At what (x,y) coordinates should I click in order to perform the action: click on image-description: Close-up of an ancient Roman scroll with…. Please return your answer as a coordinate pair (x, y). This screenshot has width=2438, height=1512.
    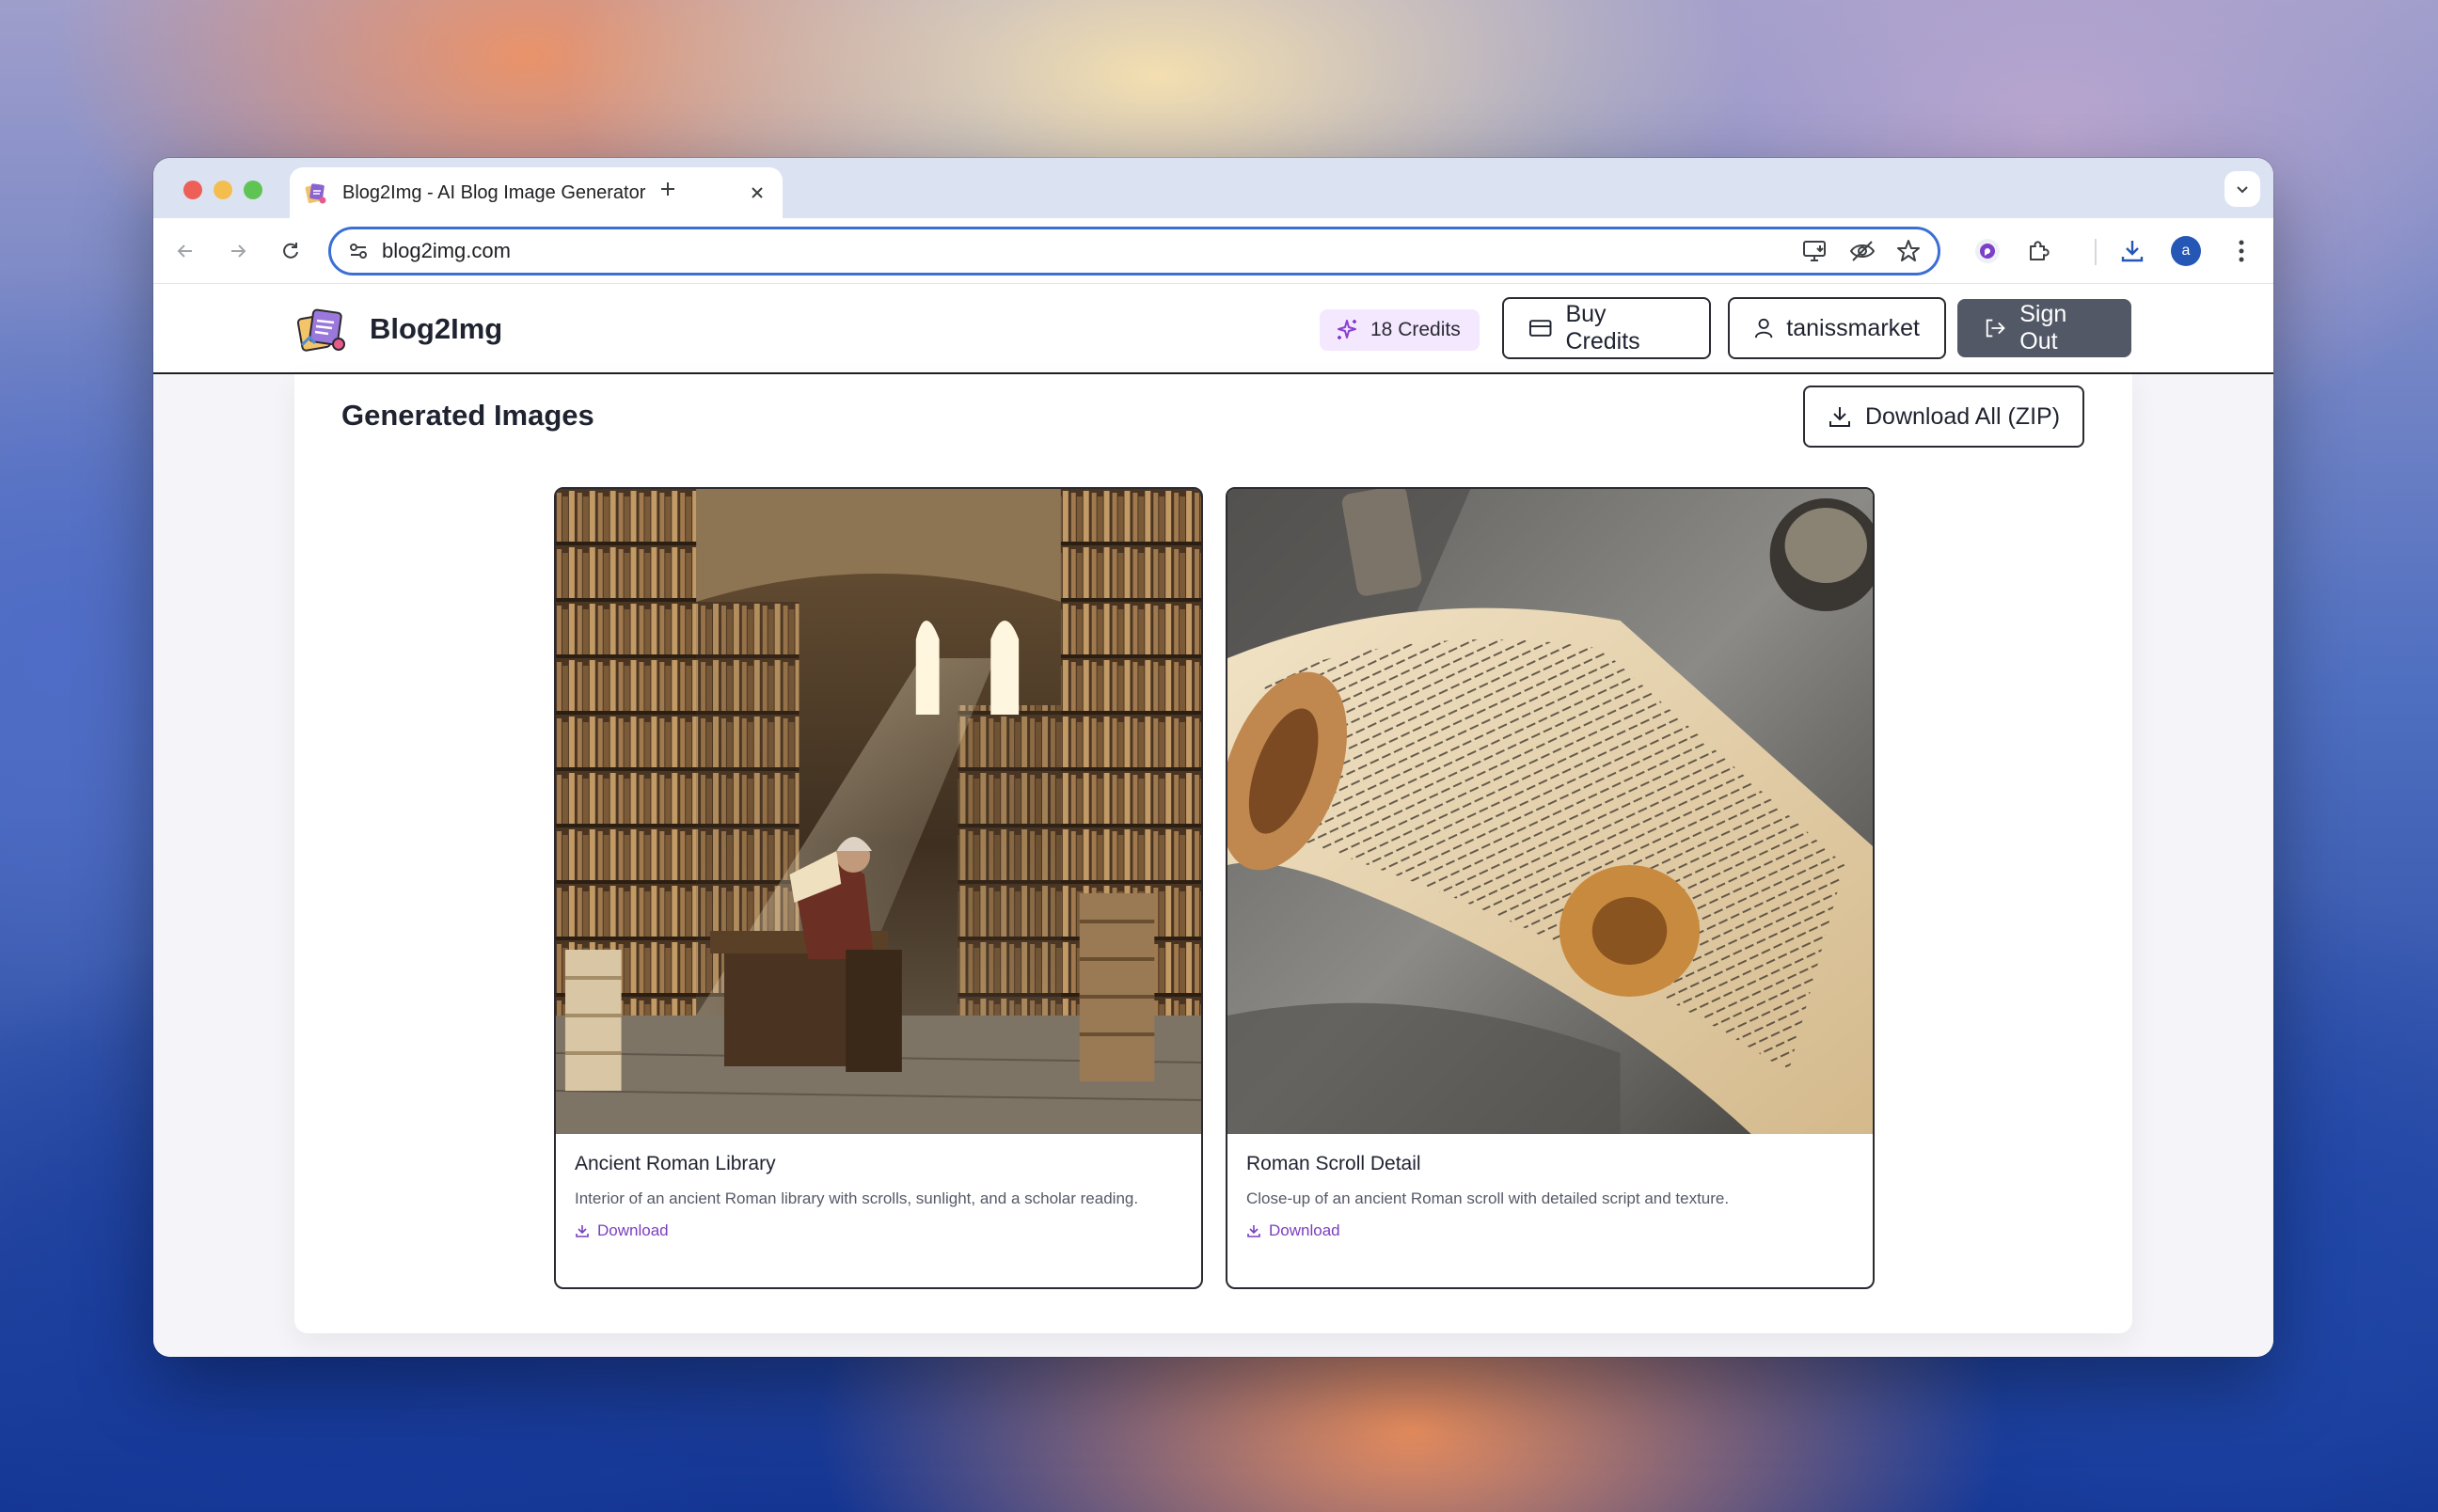
    Looking at the image, I should click on (1488, 1198).